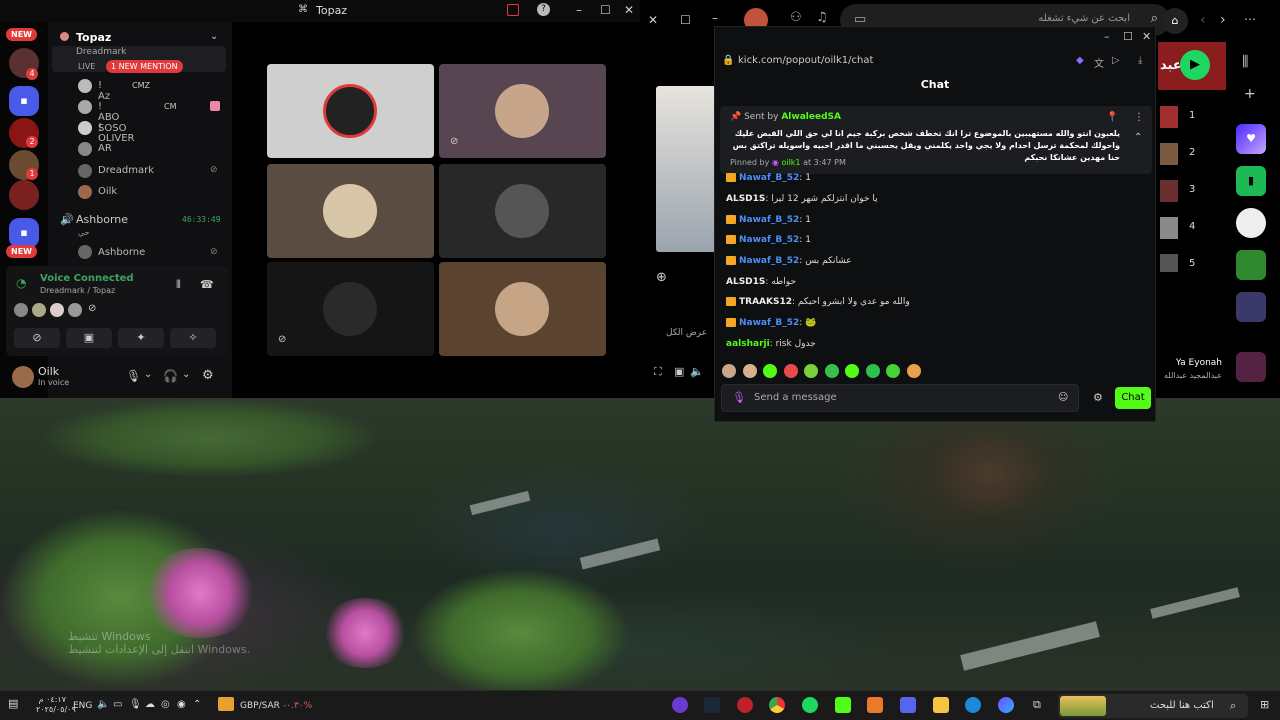 The width and height of the screenshot is (1280, 720). Describe the element at coordinates (748, 344) in the screenshot. I see `chat-username: aalsharji` at that location.